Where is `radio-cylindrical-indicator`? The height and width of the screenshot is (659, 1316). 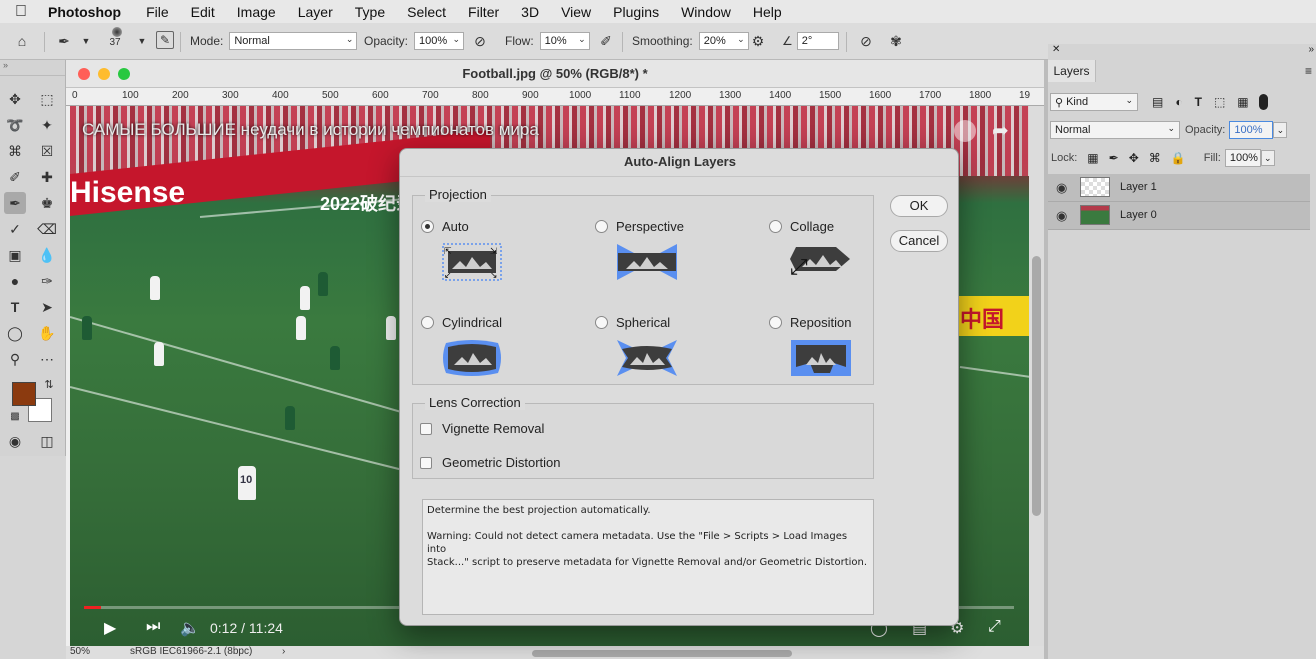
radio-cylindrical-indicator is located at coordinates (427, 322).